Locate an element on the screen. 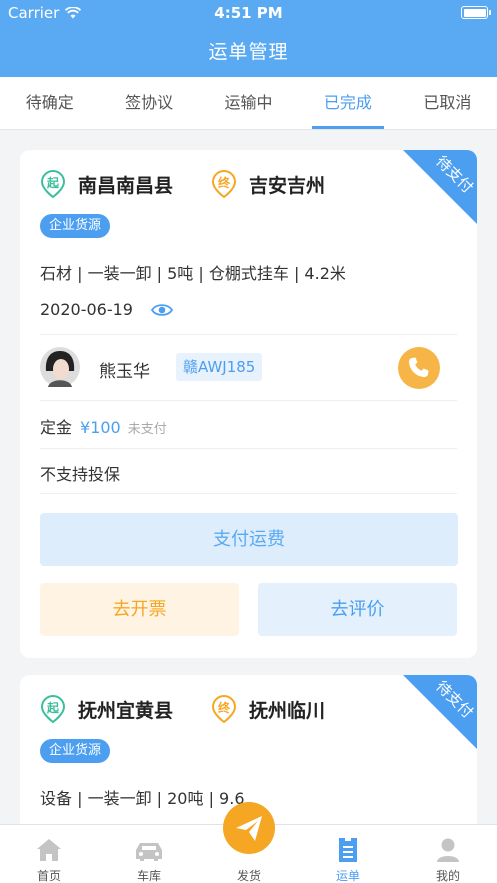  deposit-row: 定金 ¥100 未支付 is located at coordinates (103, 426).